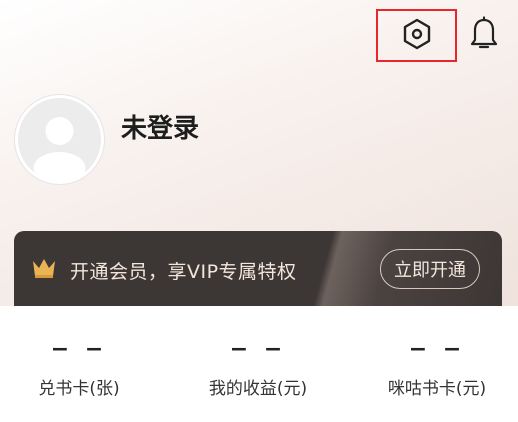 The width and height of the screenshot is (518, 422). Describe the element at coordinates (437, 389) in the screenshot. I see `stat-label: 咪咕书卡(元)` at that location.